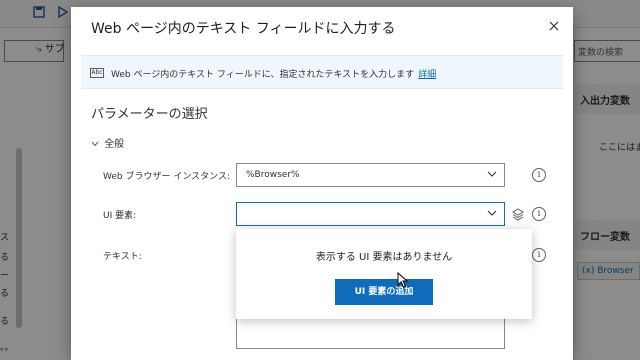  Describe the element at coordinates (114, 144) in the screenshot. I see `general-group-label: 全般` at that location.